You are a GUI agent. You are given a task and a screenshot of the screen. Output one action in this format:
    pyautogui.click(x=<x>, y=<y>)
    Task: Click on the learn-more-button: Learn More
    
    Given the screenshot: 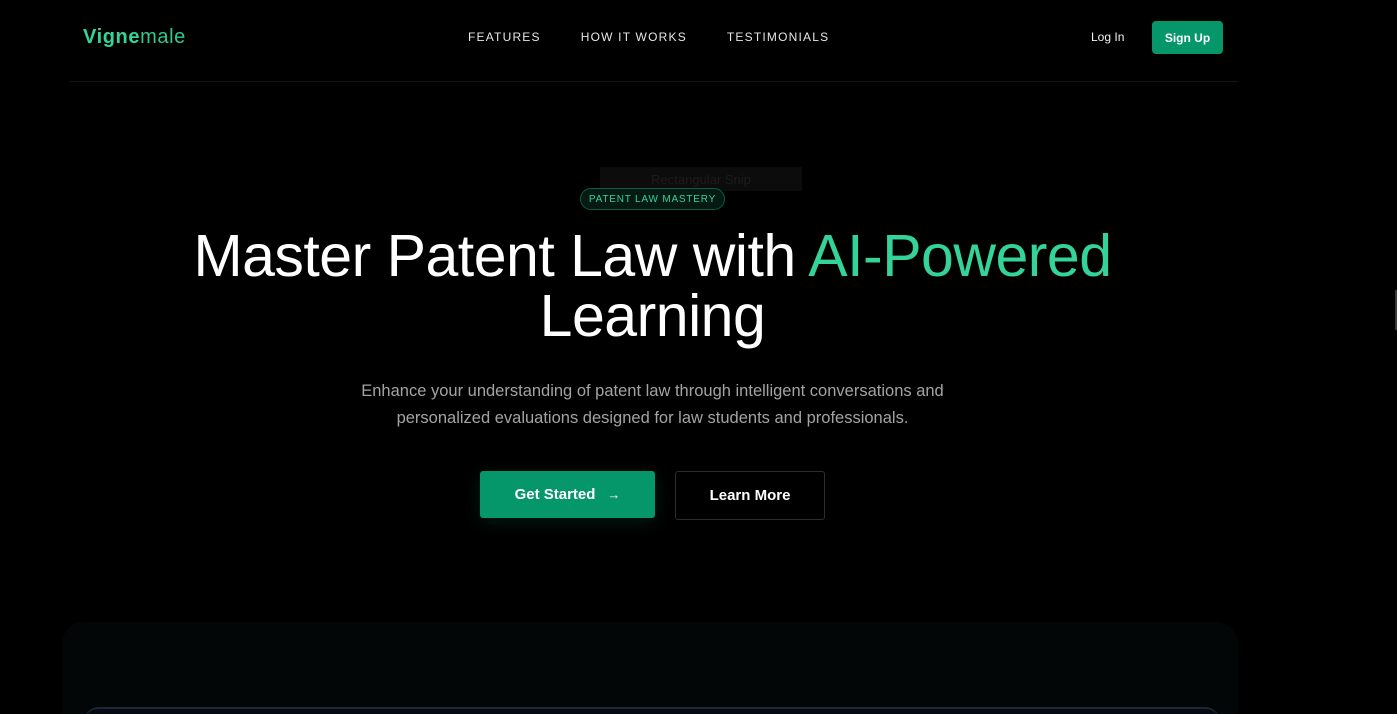 What is the action you would take?
    pyautogui.click(x=750, y=495)
    